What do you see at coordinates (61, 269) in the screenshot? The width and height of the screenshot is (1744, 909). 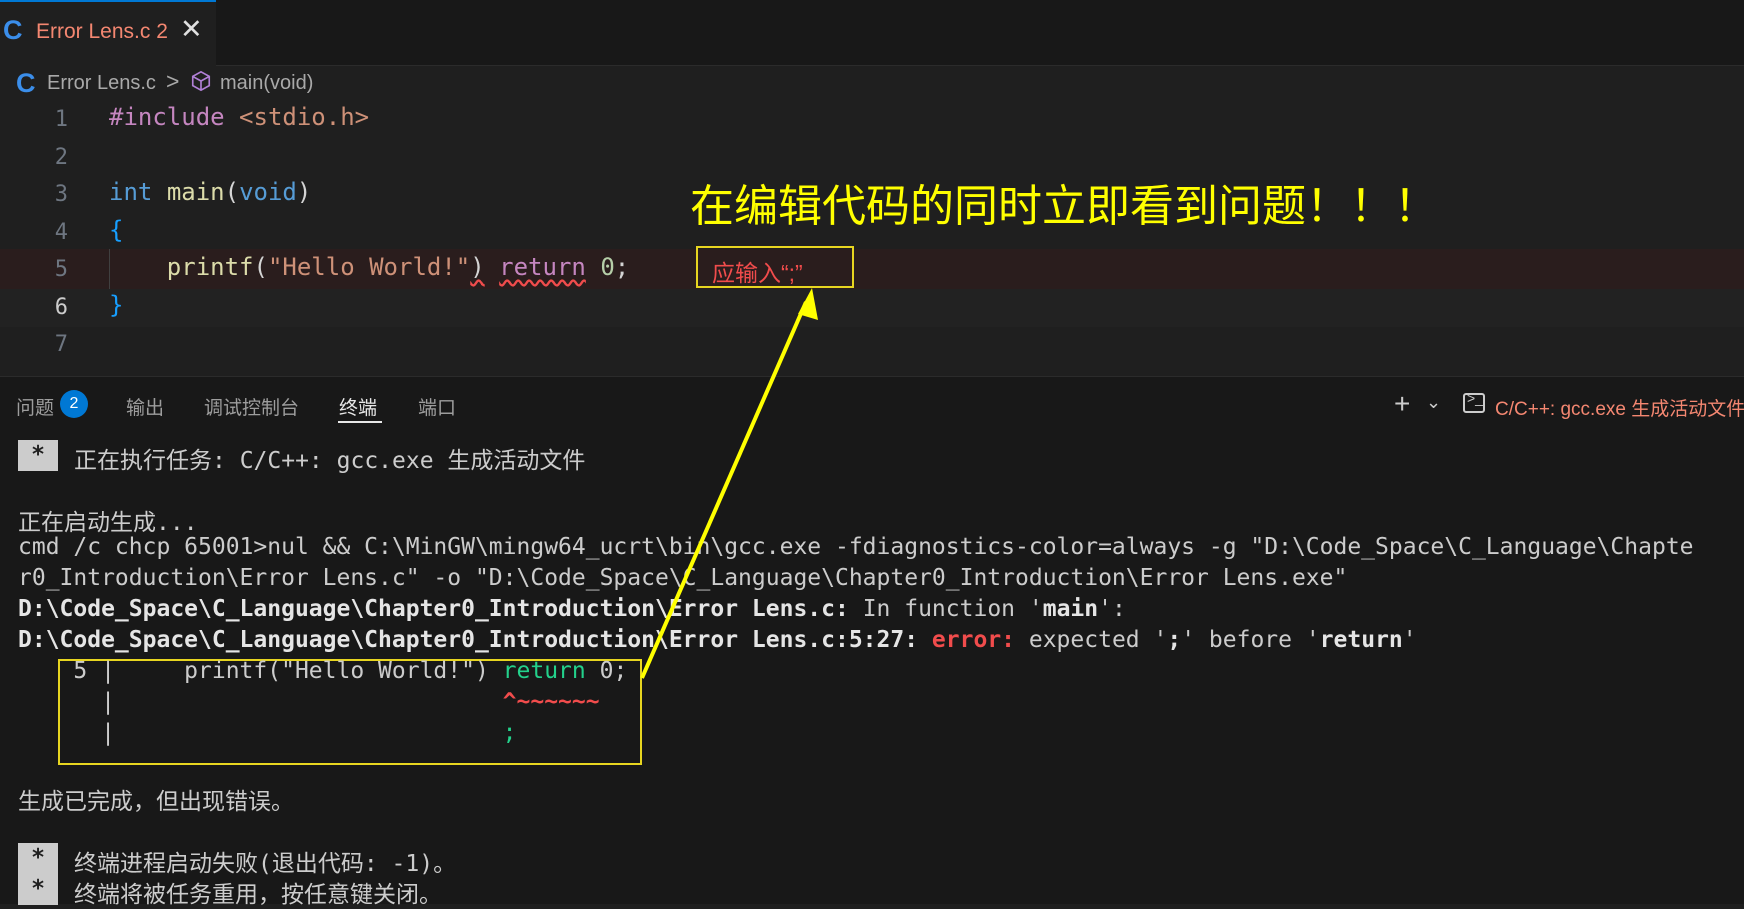 I see `line-number: 5` at bounding box center [61, 269].